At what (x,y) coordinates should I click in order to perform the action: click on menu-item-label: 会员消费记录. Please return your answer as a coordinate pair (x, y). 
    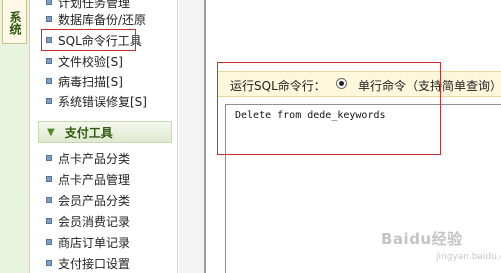
    Looking at the image, I should click on (94, 221).